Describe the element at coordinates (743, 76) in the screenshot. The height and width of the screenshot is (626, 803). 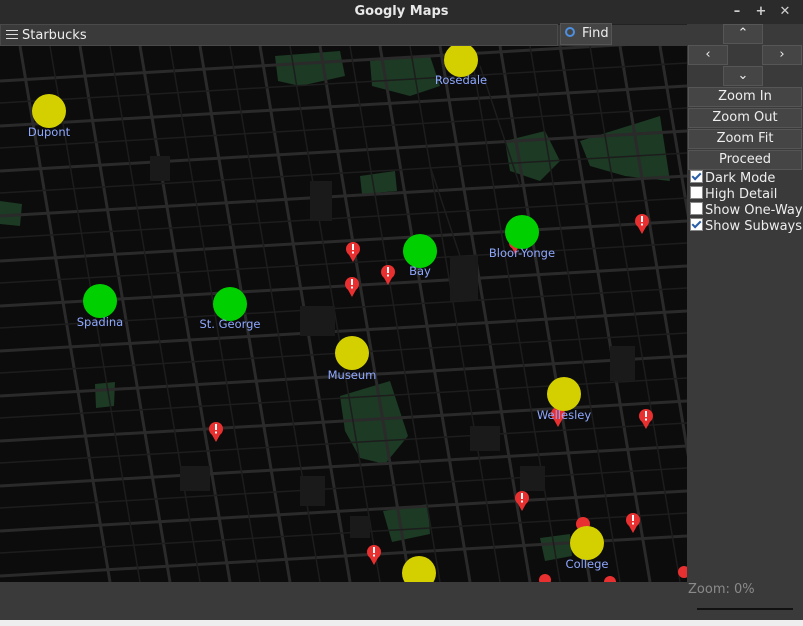
I see `pan-down-button: ⌄` at that location.